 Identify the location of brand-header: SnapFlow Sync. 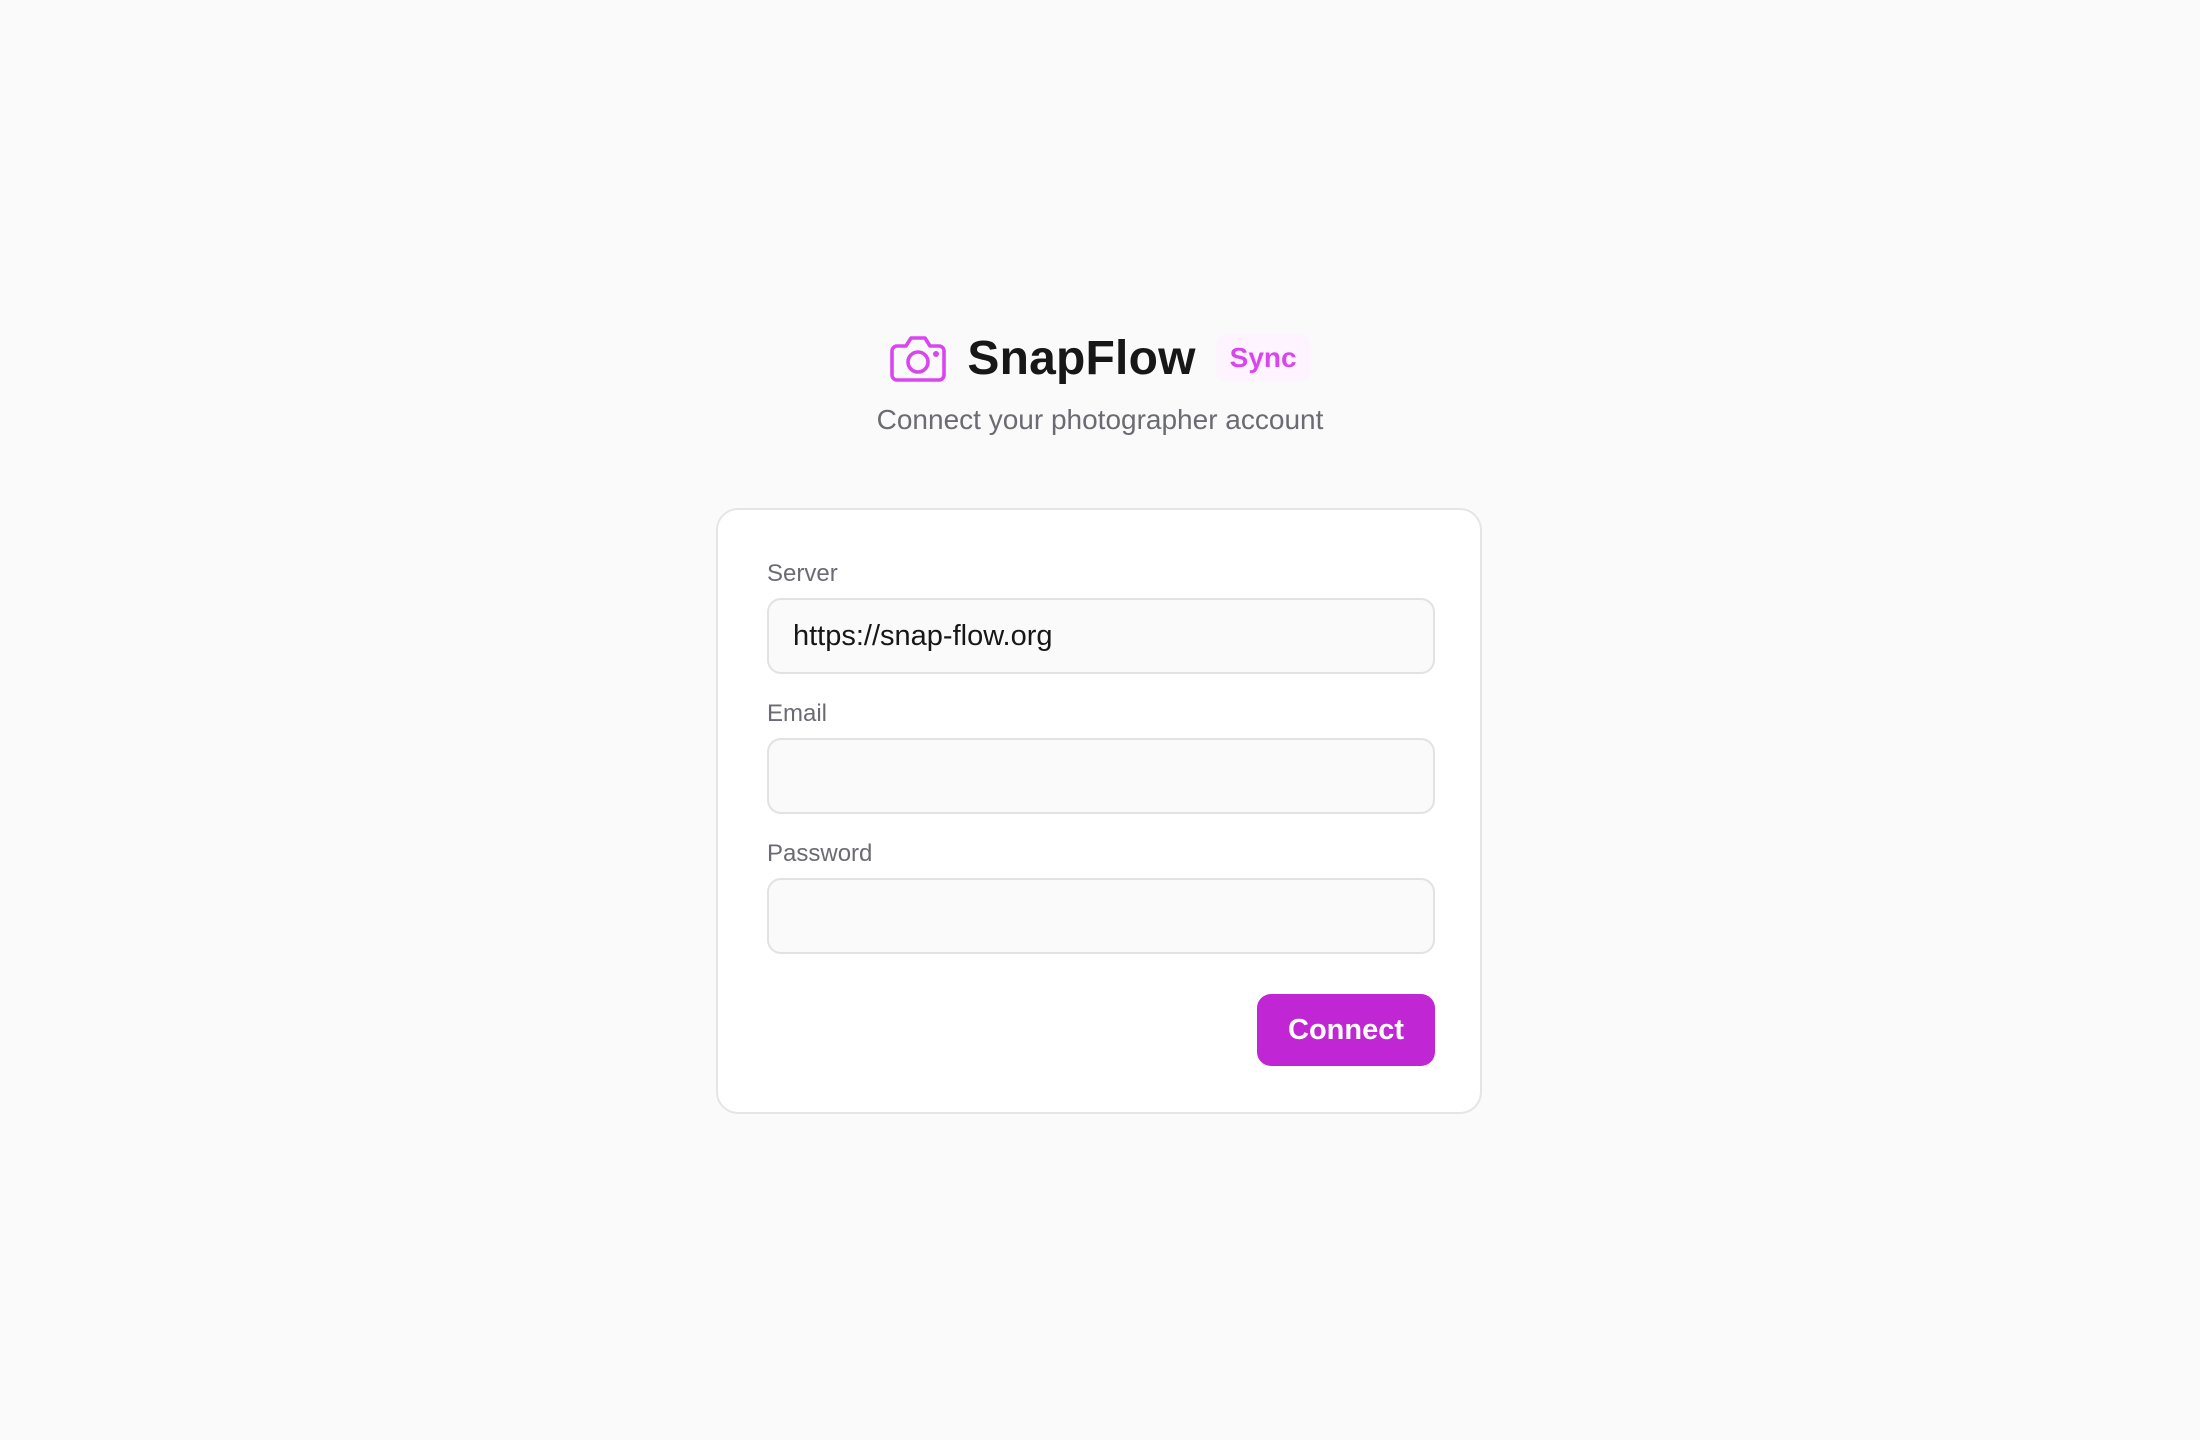
(1100, 358).